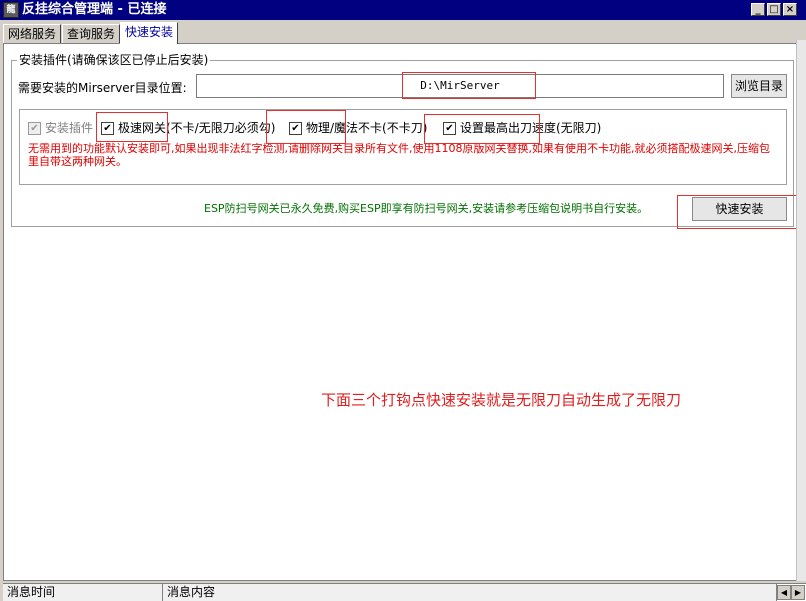  I want to click on install-plugin-checkbox: ✔, so click(34, 128).